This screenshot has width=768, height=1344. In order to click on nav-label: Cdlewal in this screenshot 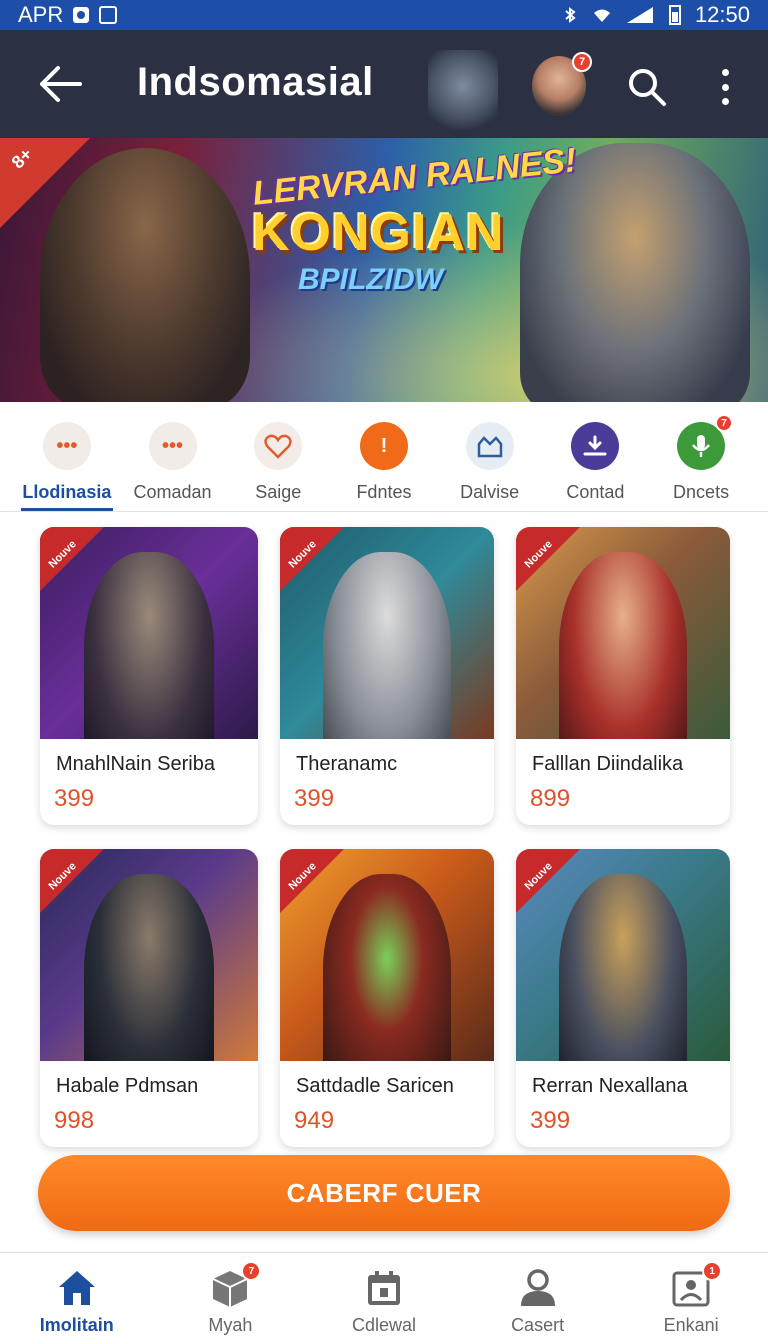, I will do `click(383, 1325)`.